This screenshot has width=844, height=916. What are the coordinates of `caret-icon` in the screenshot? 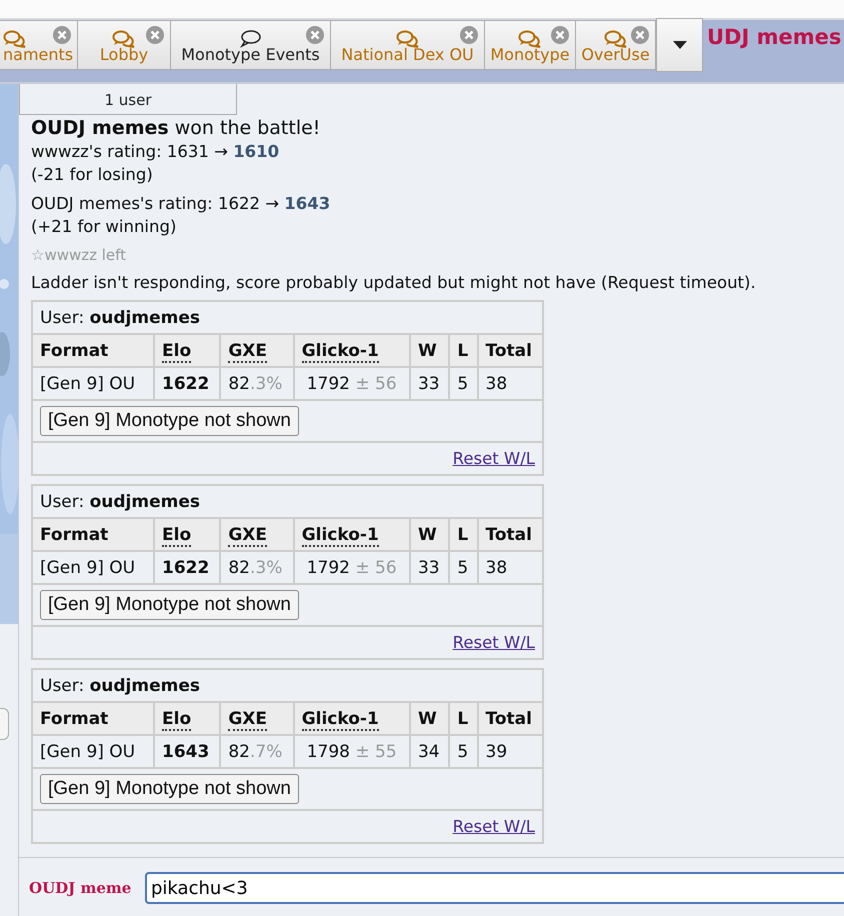 It's located at (679, 45).